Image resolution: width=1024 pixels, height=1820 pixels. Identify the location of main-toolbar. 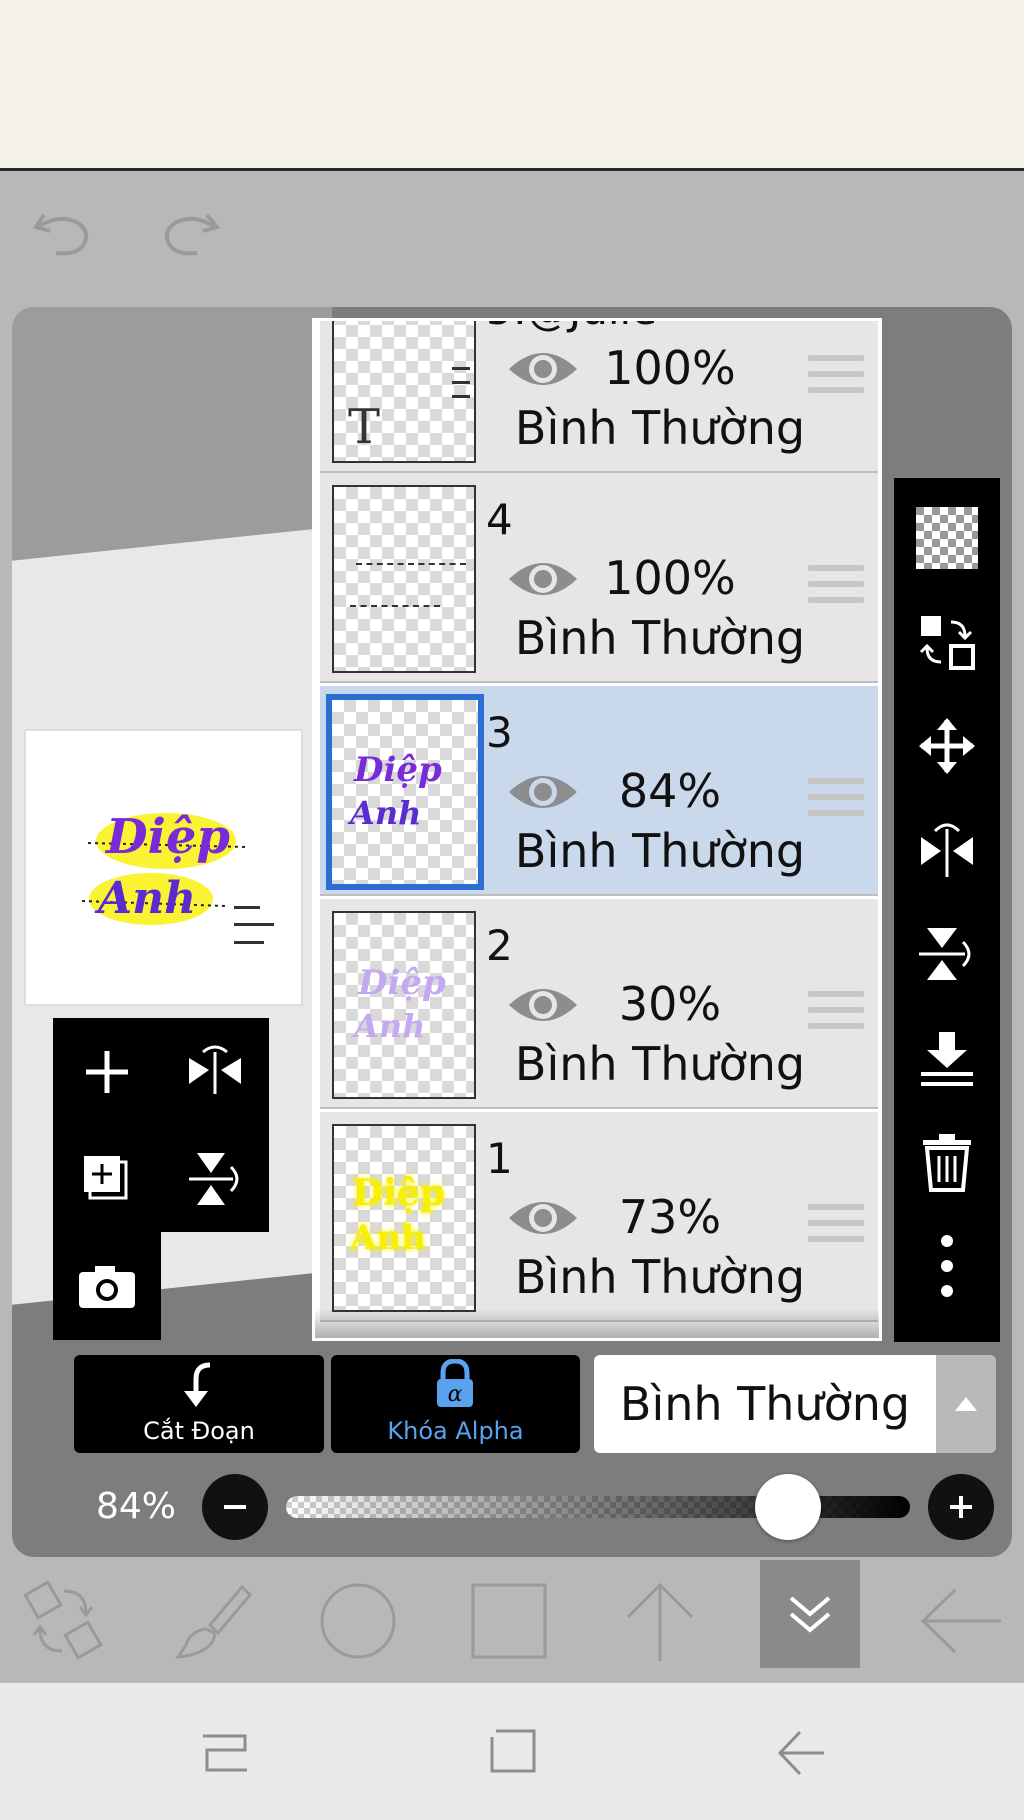
(512, 1620).